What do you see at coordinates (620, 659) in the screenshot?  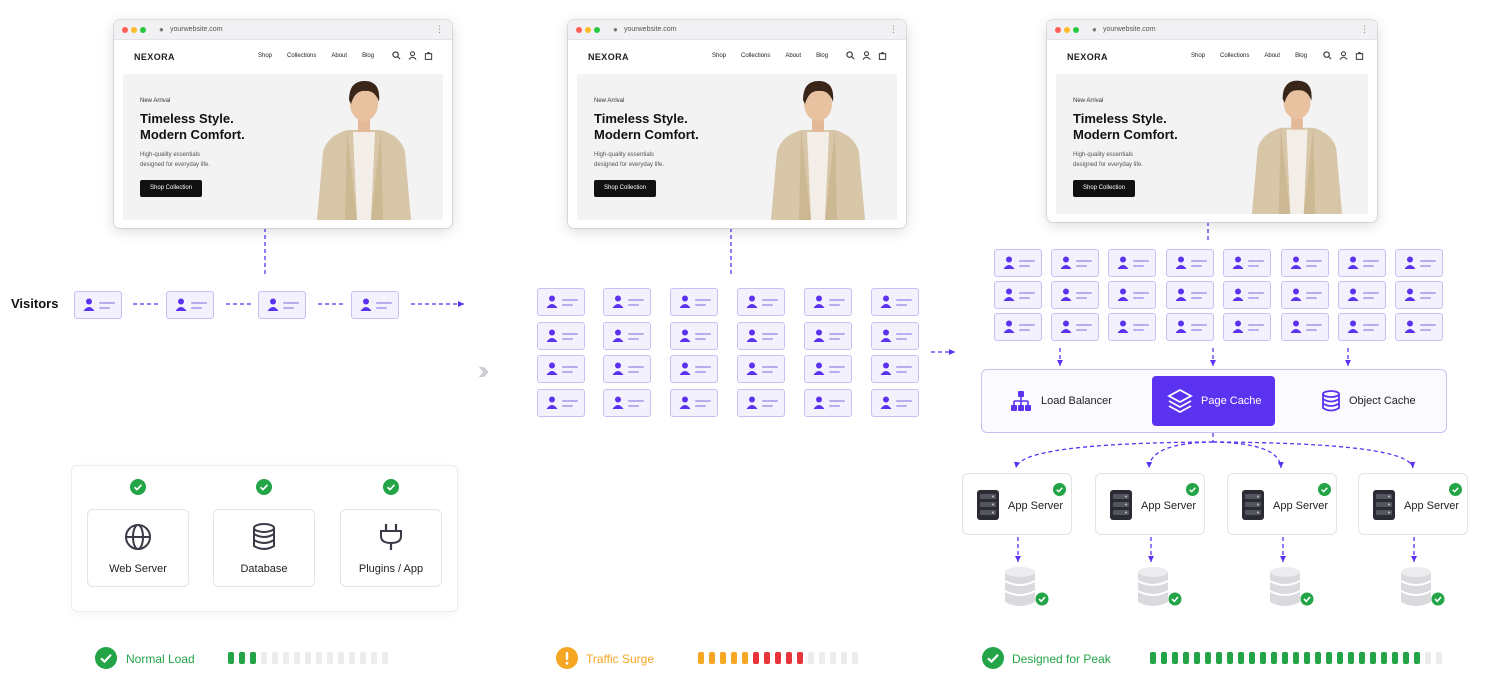 I see `status-label: Traffic Surge` at bounding box center [620, 659].